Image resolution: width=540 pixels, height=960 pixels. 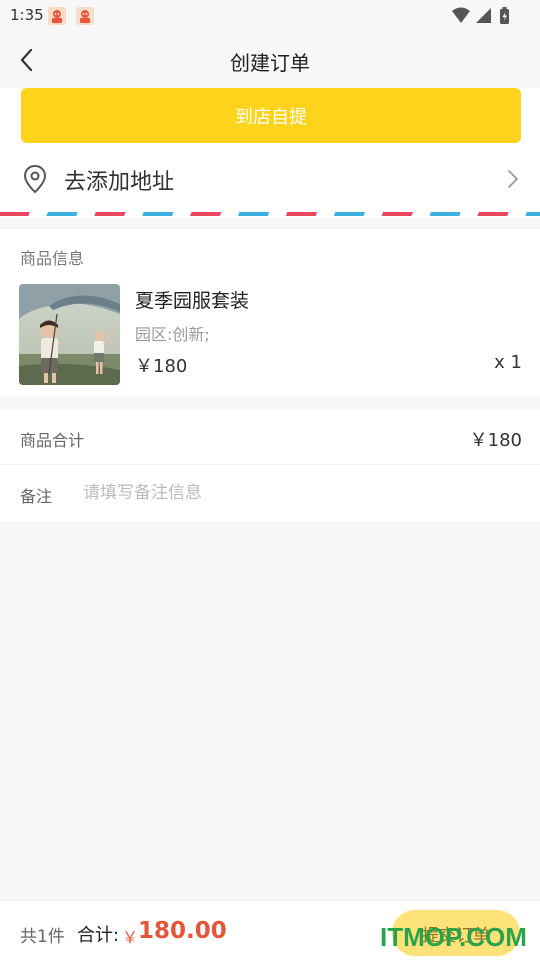 I want to click on app-header: 创建订单, so click(x=270, y=60).